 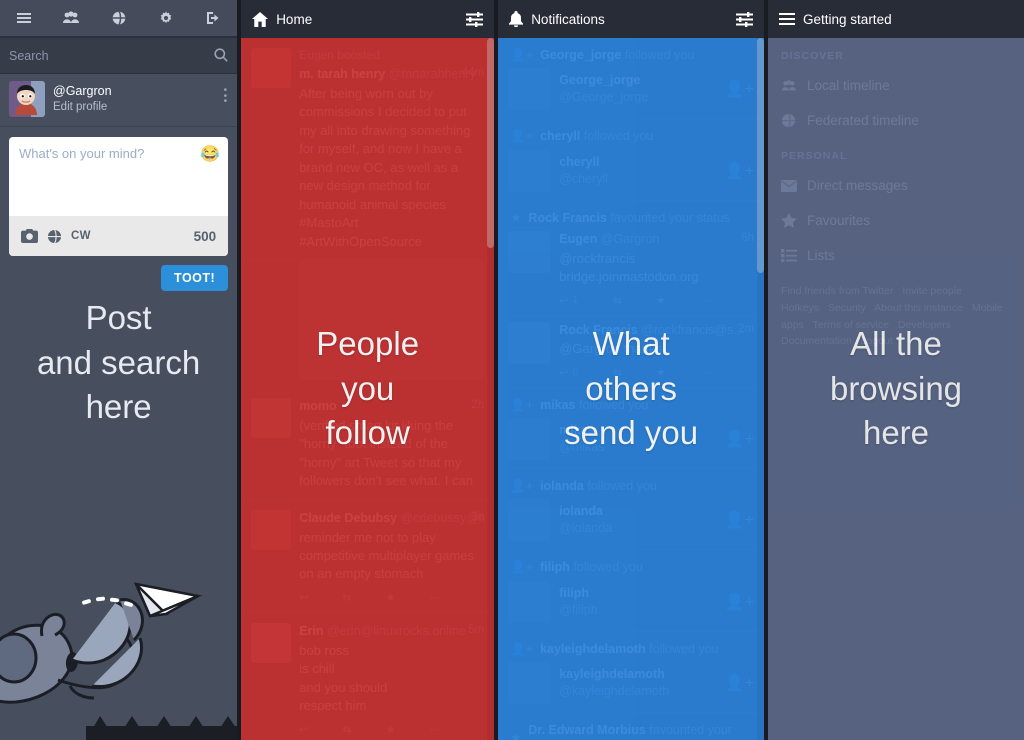 I want to click on account-username: @Gargron, so click(x=82, y=91).